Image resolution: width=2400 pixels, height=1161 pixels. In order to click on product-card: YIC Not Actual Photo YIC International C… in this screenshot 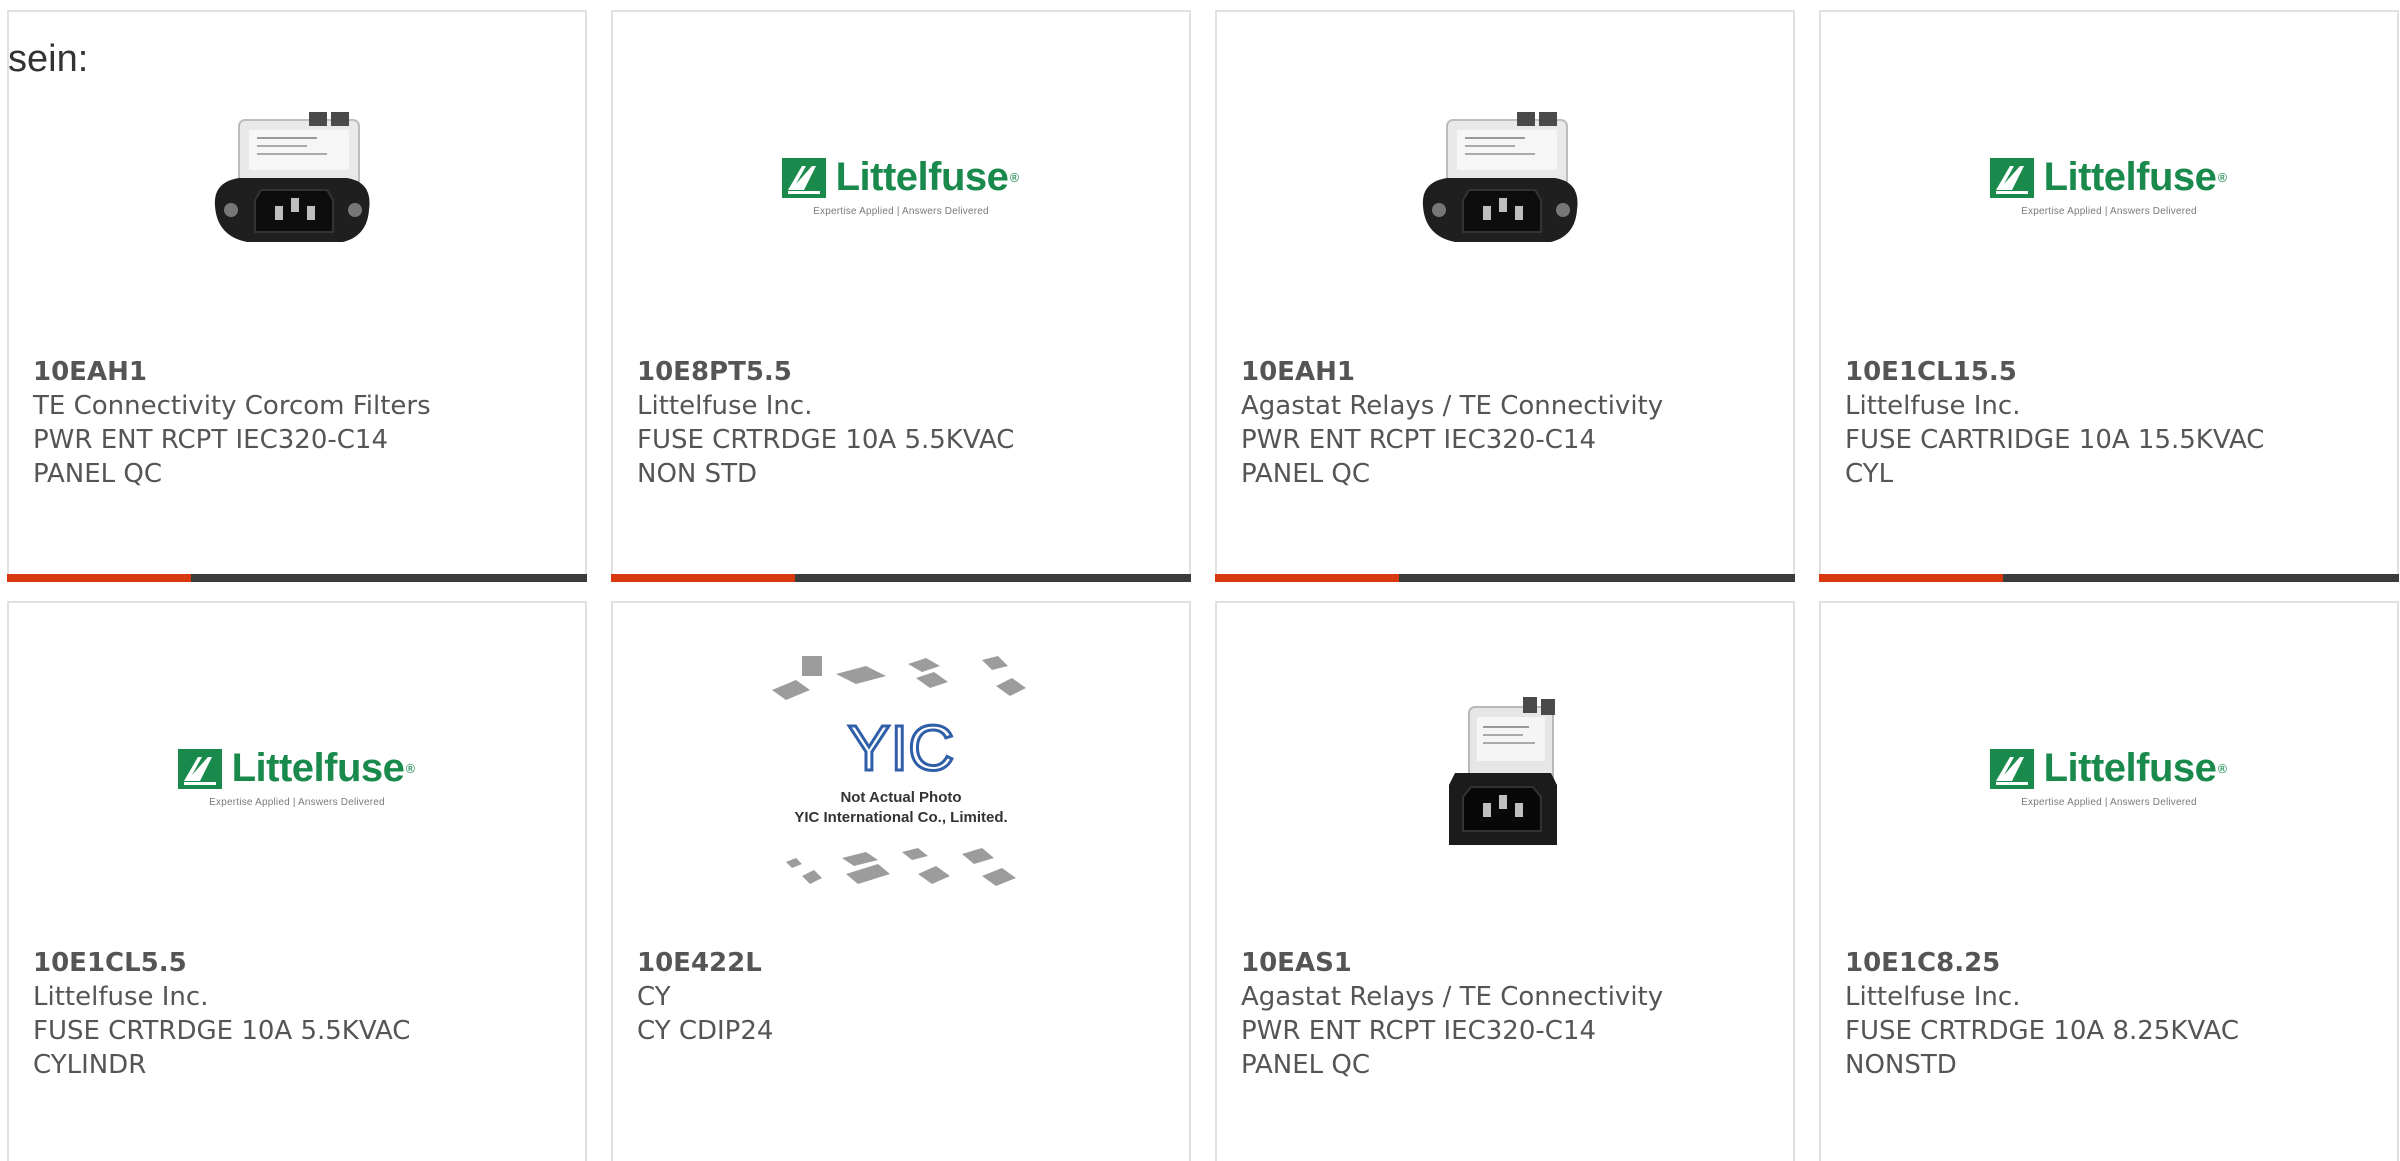, I will do `click(901, 881)`.